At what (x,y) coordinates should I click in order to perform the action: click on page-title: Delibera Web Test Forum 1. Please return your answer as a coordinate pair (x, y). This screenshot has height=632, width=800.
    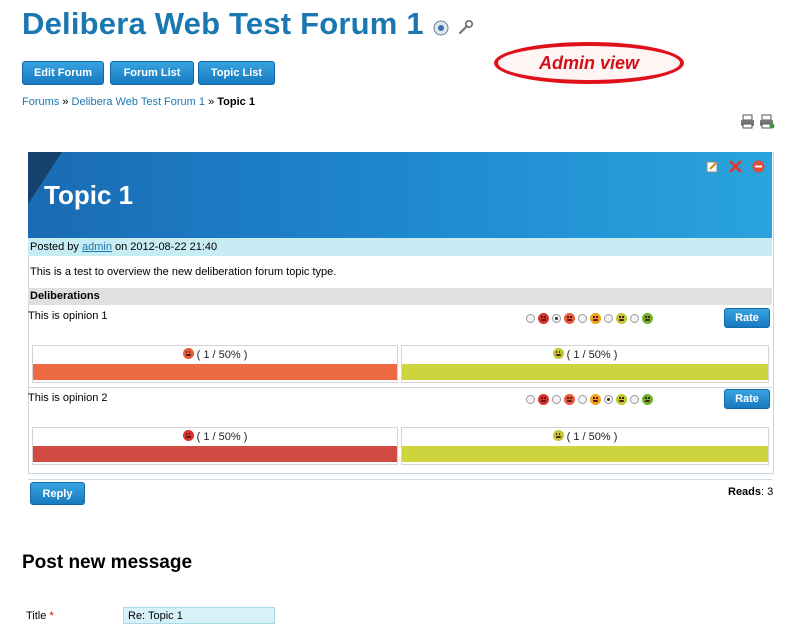
    Looking at the image, I should click on (248, 25).